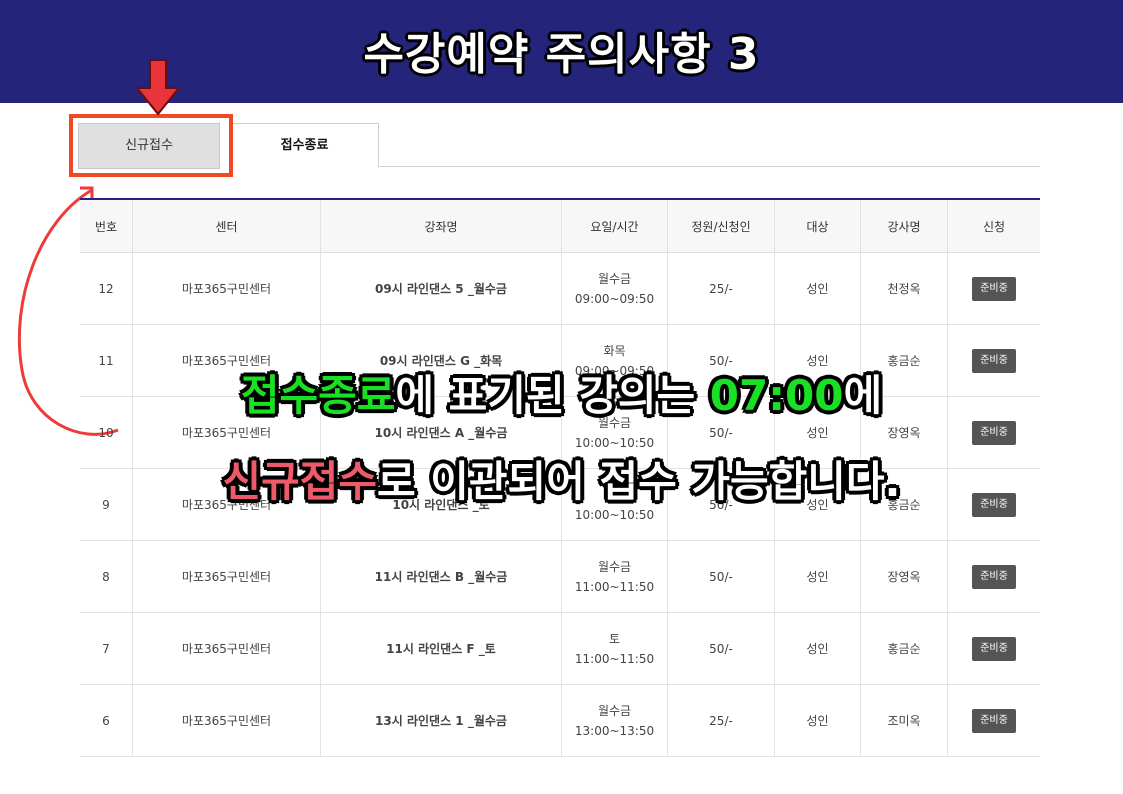 The height and width of the screenshot is (794, 1123). I want to click on cell-course: 11시 라인댄스 B _월수금, so click(441, 576).